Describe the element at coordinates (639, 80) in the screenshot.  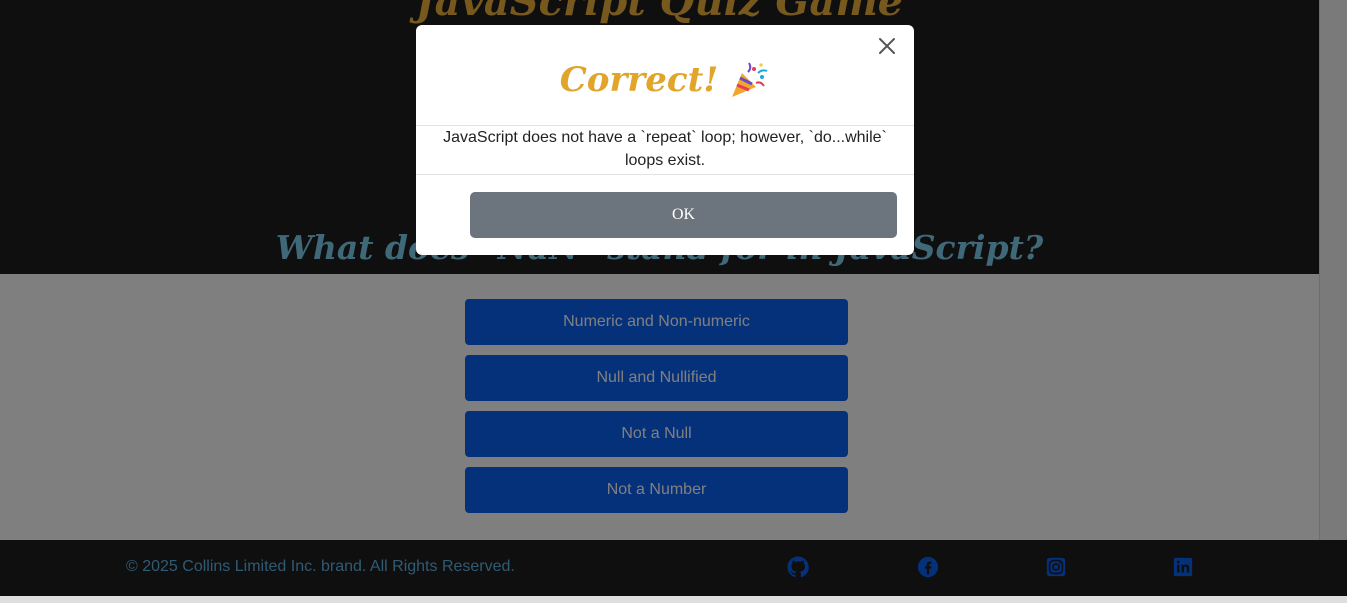
I see `modal-title-text: Correct!` at that location.